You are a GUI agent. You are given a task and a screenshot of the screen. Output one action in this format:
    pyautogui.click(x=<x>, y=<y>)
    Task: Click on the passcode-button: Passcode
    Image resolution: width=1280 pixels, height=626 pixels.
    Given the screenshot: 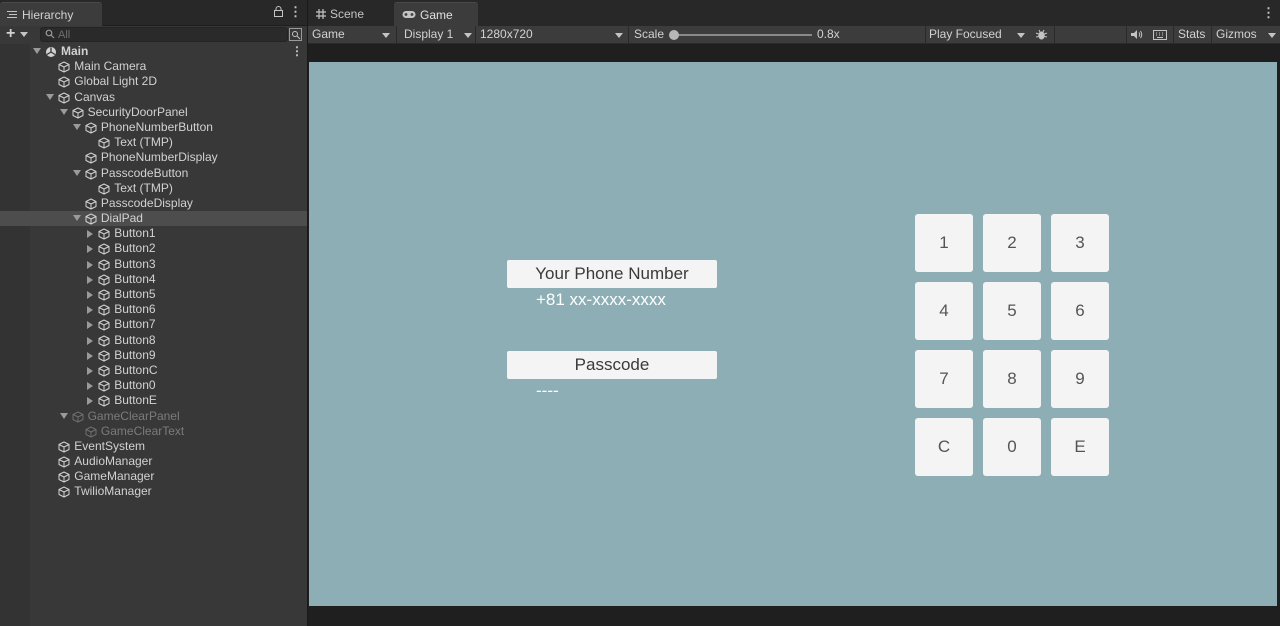 What is the action you would take?
    pyautogui.click(x=612, y=365)
    